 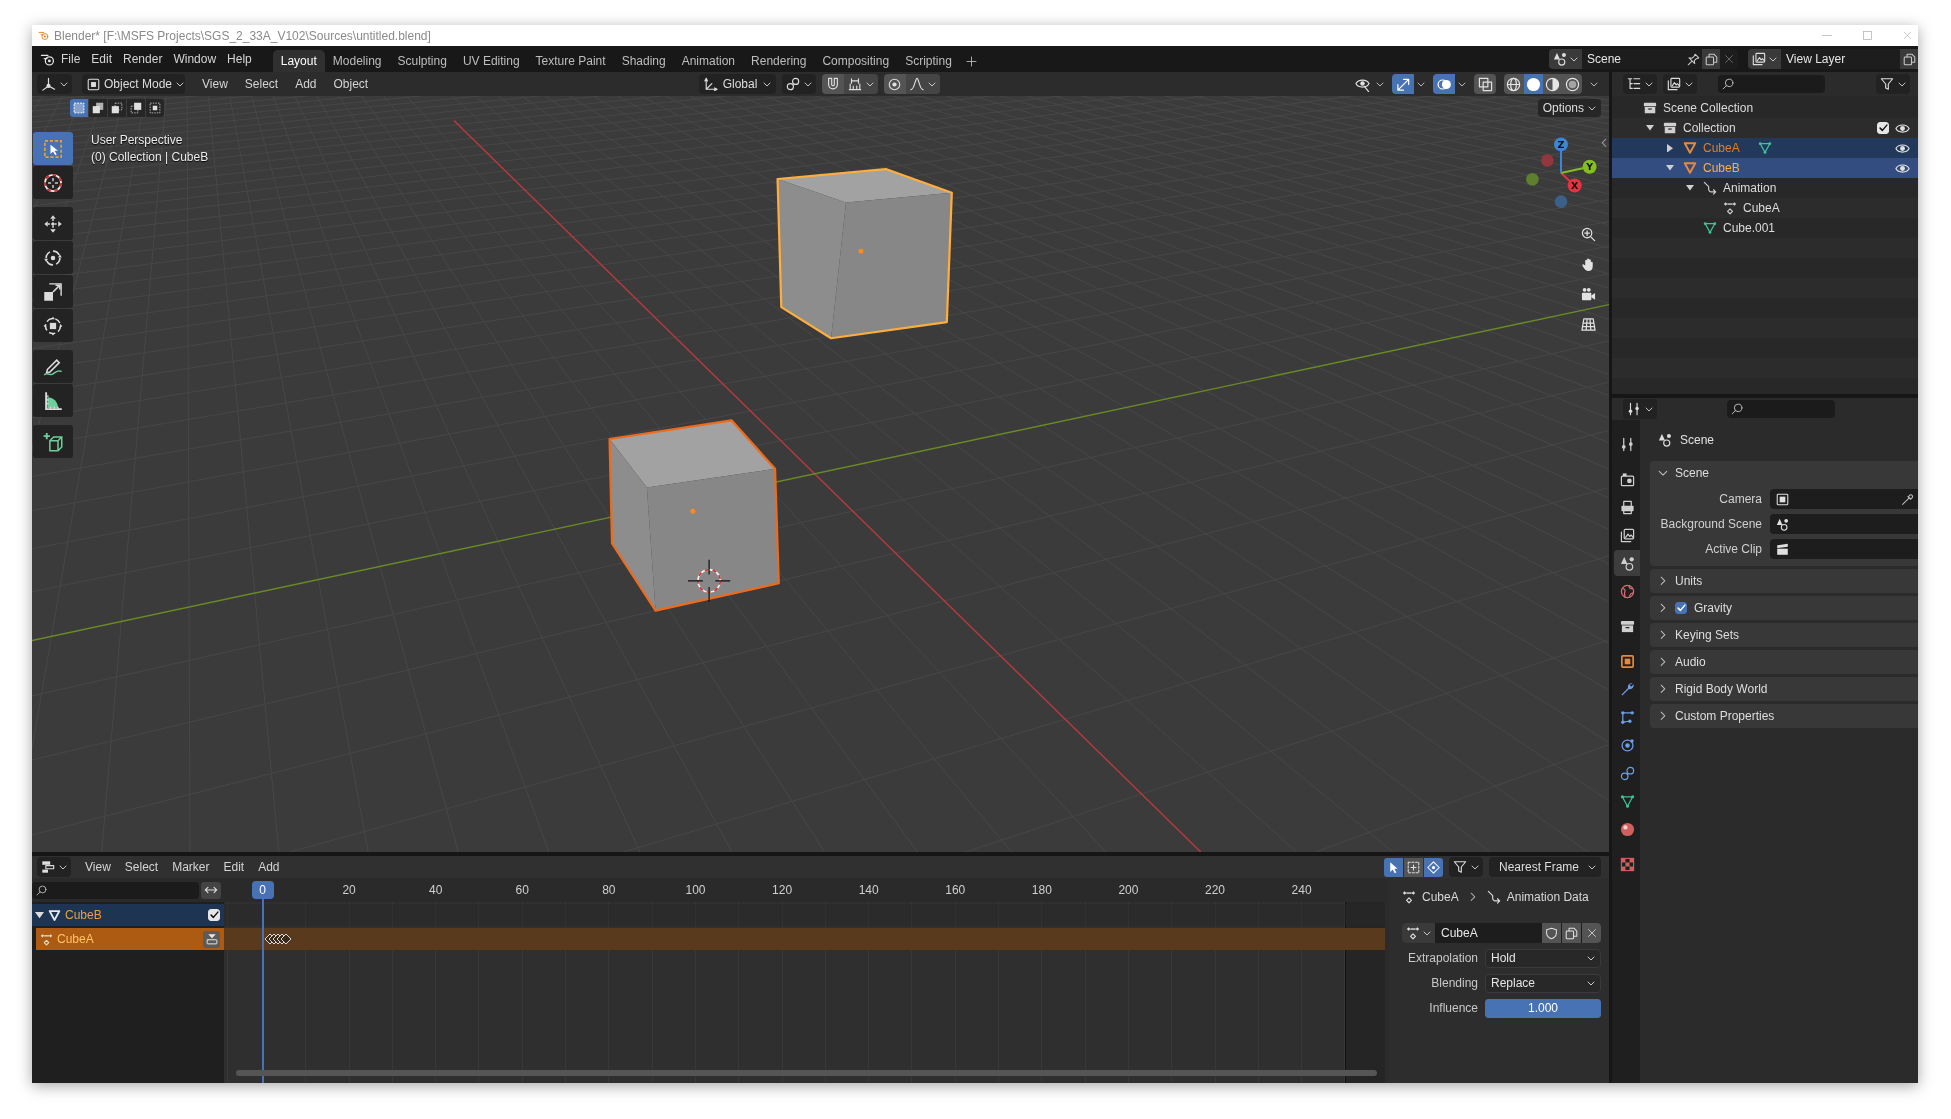 What do you see at coordinates (894, 84) in the screenshot?
I see `proportional-edit-toggle` at bounding box center [894, 84].